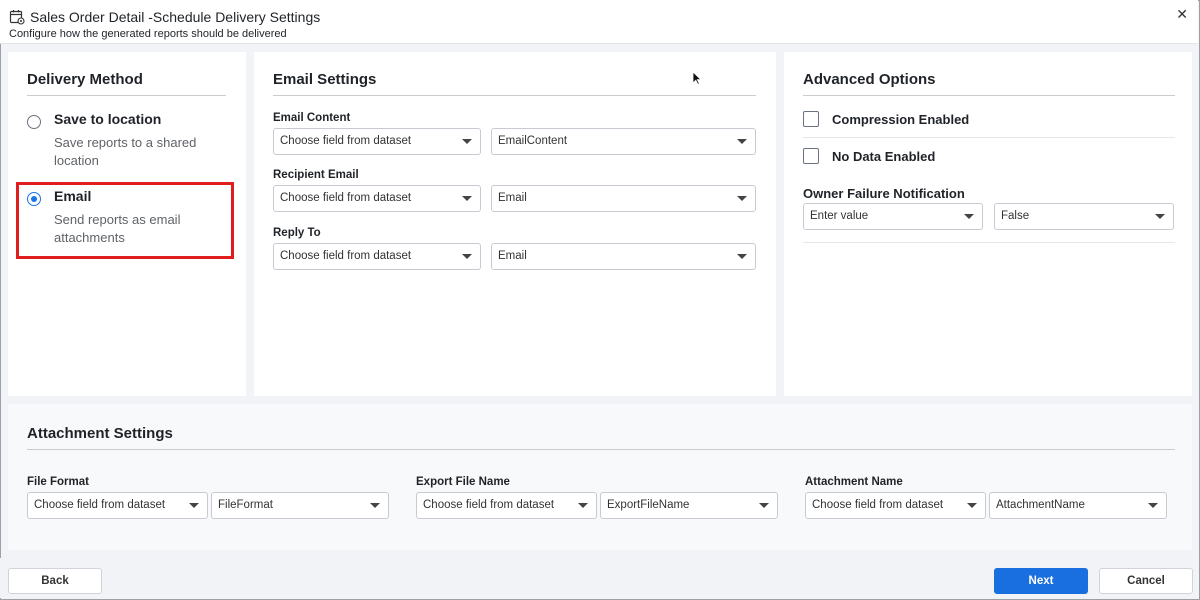 The height and width of the screenshot is (600, 1200). Describe the element at coordinates (623, 198) in the screenshot. I see `recipient-email-value-select: Email` at that location.